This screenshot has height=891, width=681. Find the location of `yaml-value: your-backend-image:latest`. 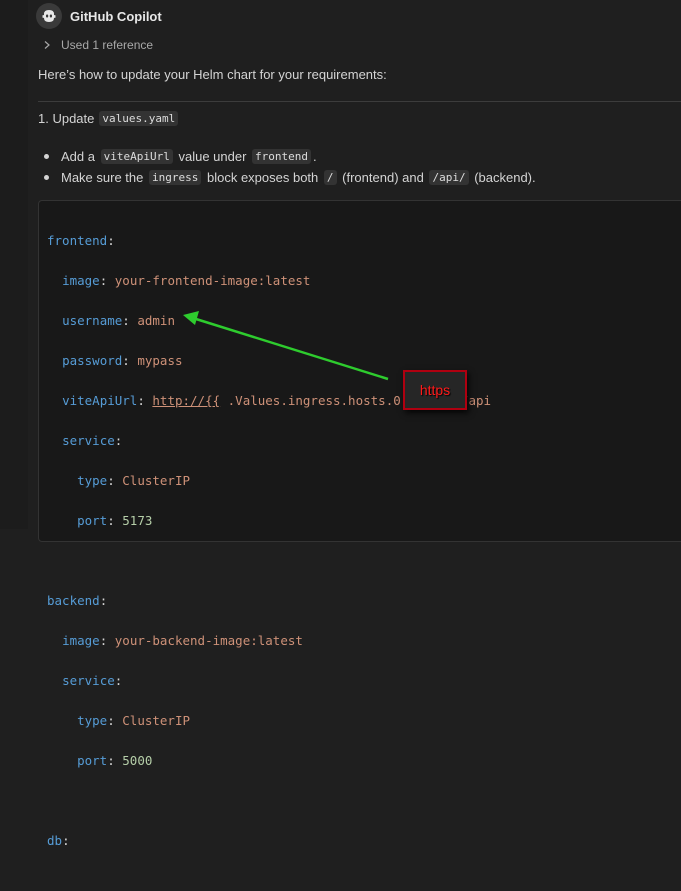

yaml-value: your-backend-image:latest is located at coordinates (208, 640).